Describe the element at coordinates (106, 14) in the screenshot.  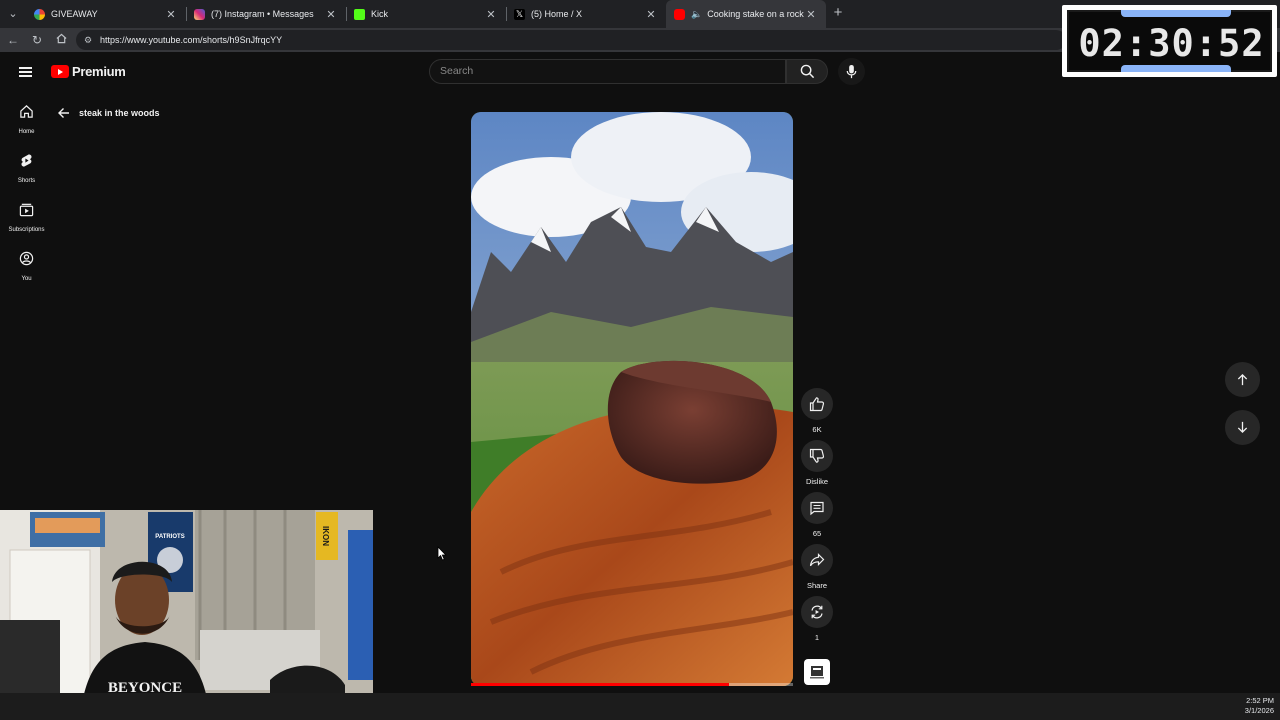
I see `browser-tab: GIVEAWAY ✕` at that location.